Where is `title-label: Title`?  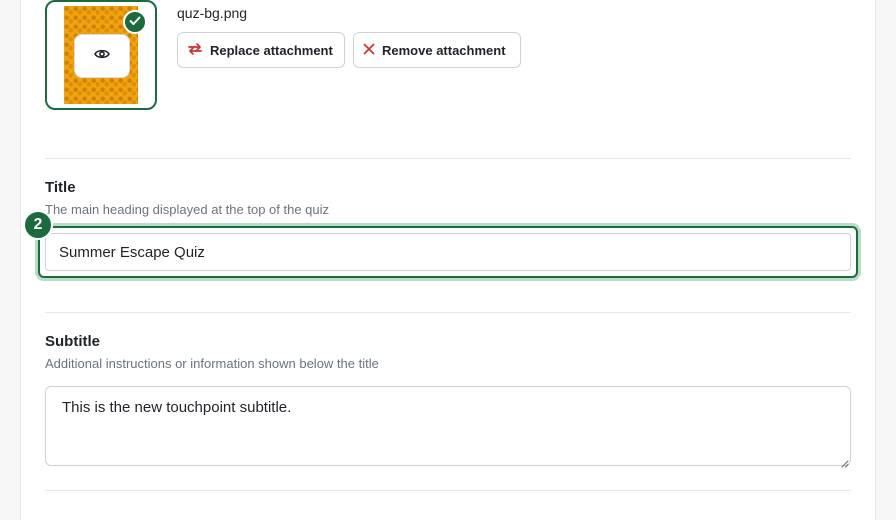
title-label: Title is located at coordinates (60, 187).